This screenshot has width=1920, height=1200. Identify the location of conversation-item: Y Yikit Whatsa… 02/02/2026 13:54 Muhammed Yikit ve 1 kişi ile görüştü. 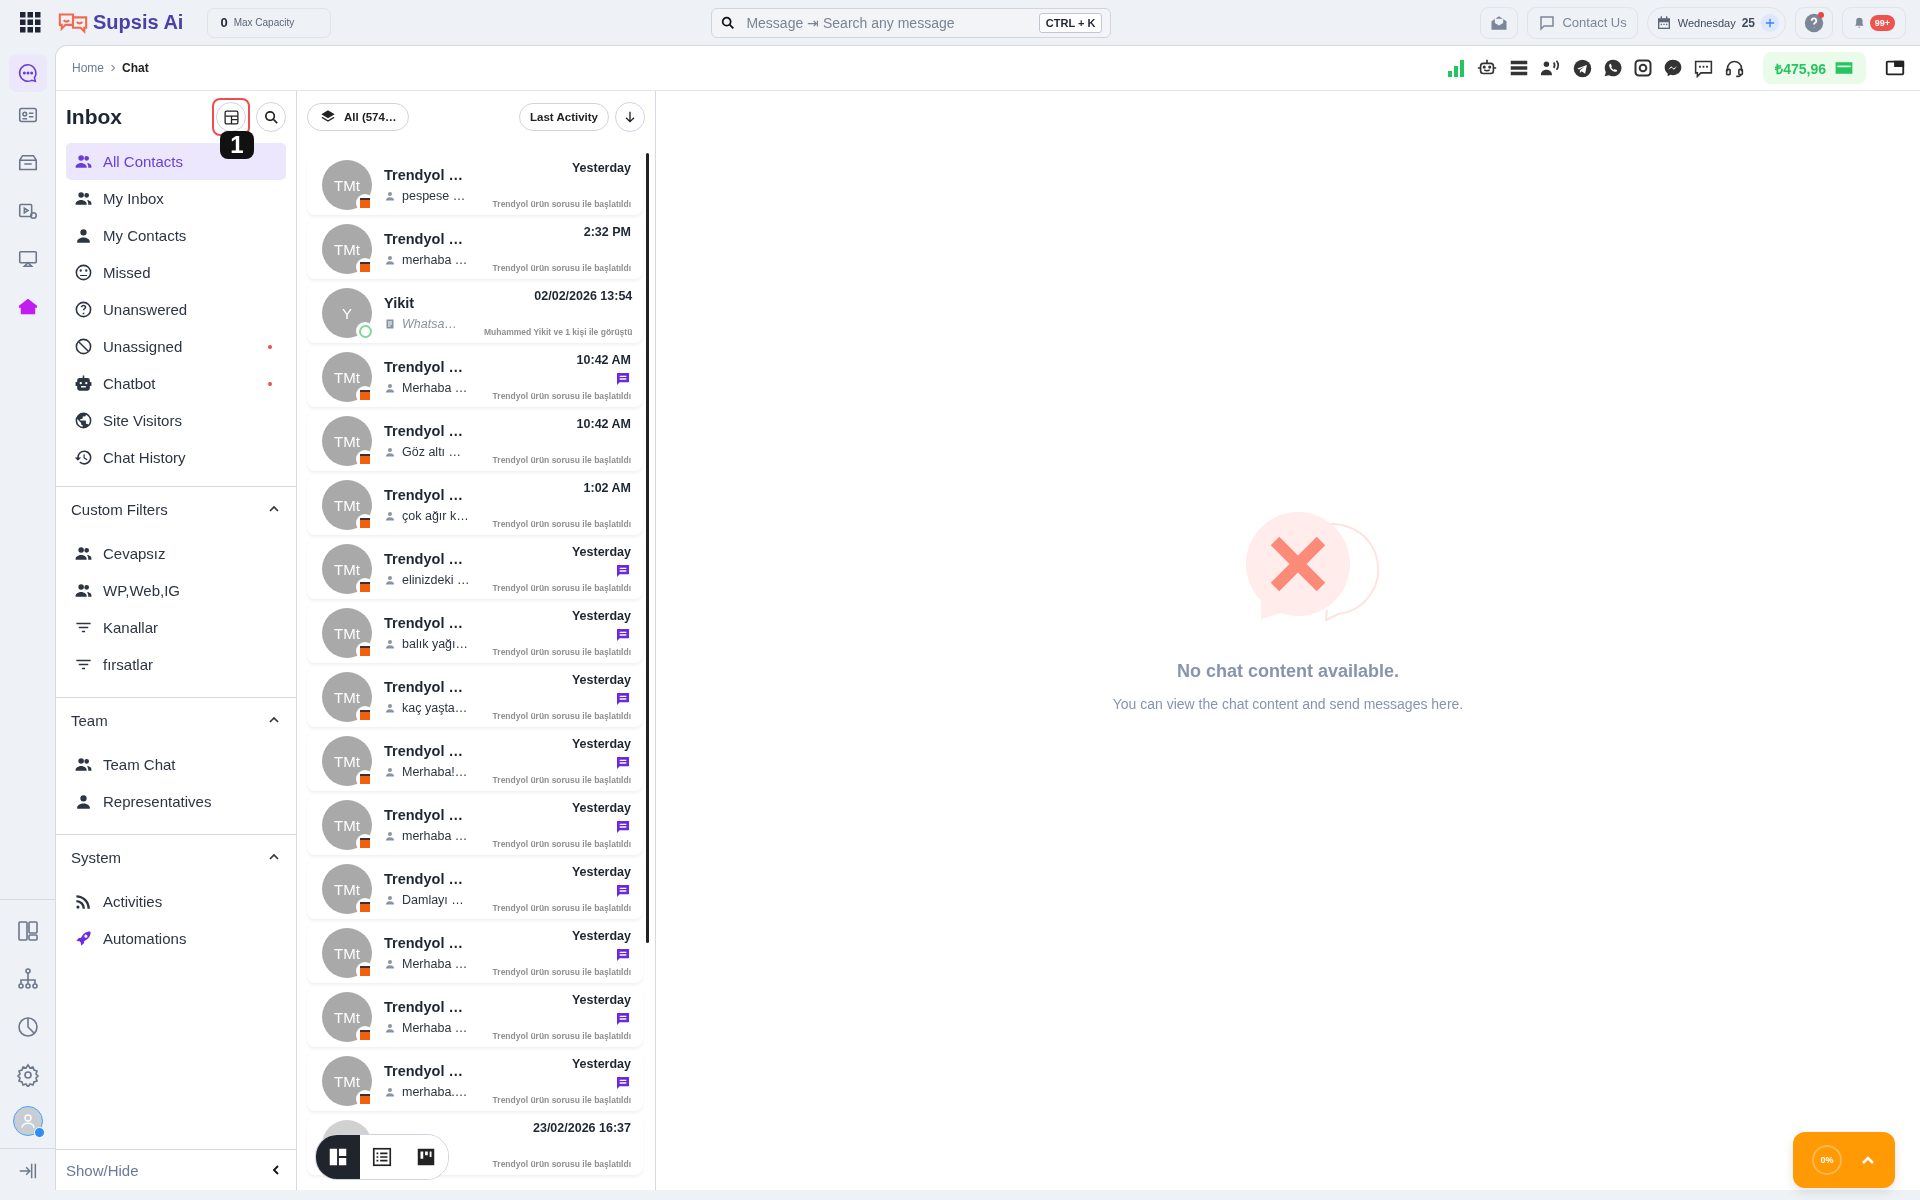
(475, 313).